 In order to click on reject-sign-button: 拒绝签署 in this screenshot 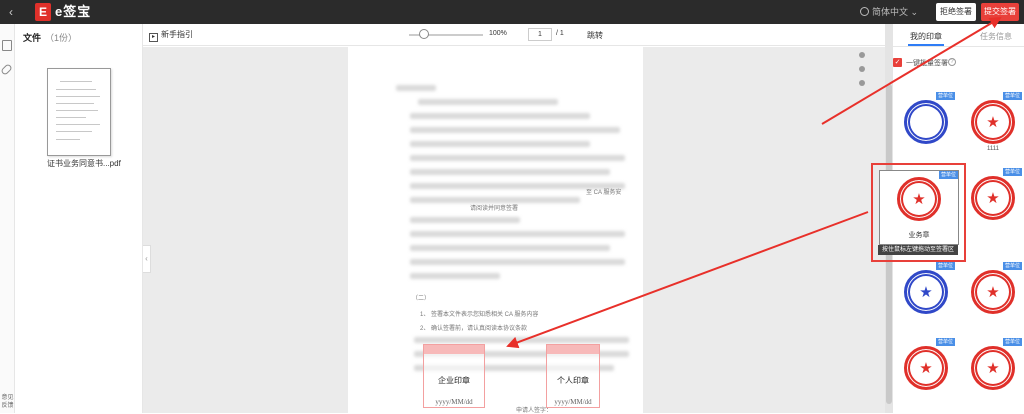, I will do `click(956, 12)`.